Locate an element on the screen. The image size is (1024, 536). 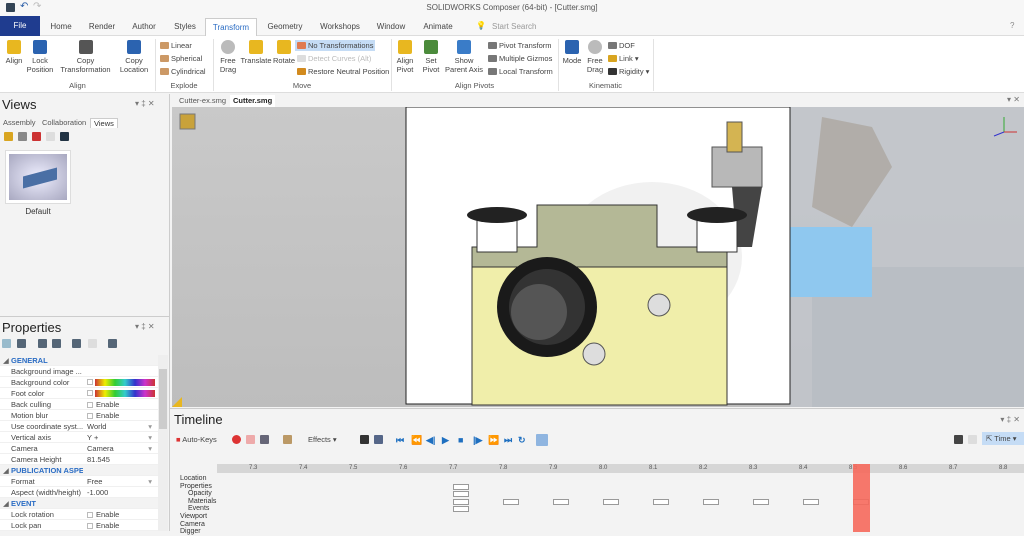
rotate-button: Rotate is located at coordinates (284, 52).